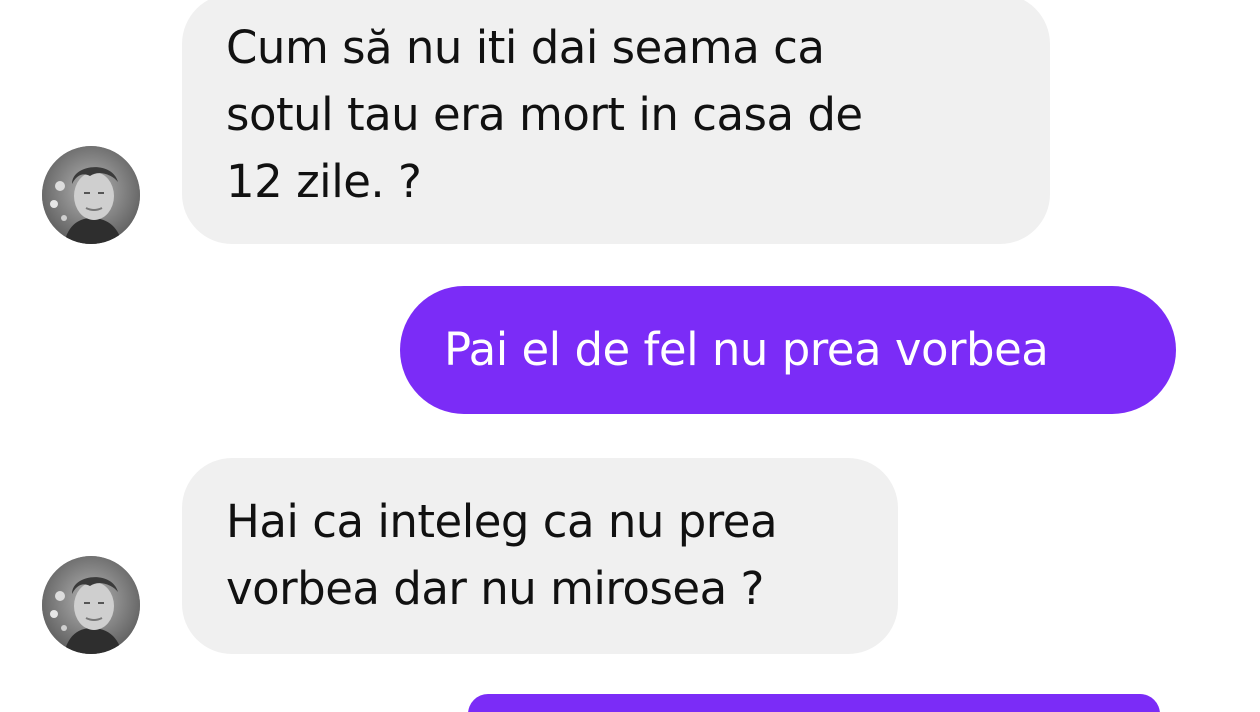  I want to click on message-text-line: sotul tau era mort in casa de, so click(544, 114).